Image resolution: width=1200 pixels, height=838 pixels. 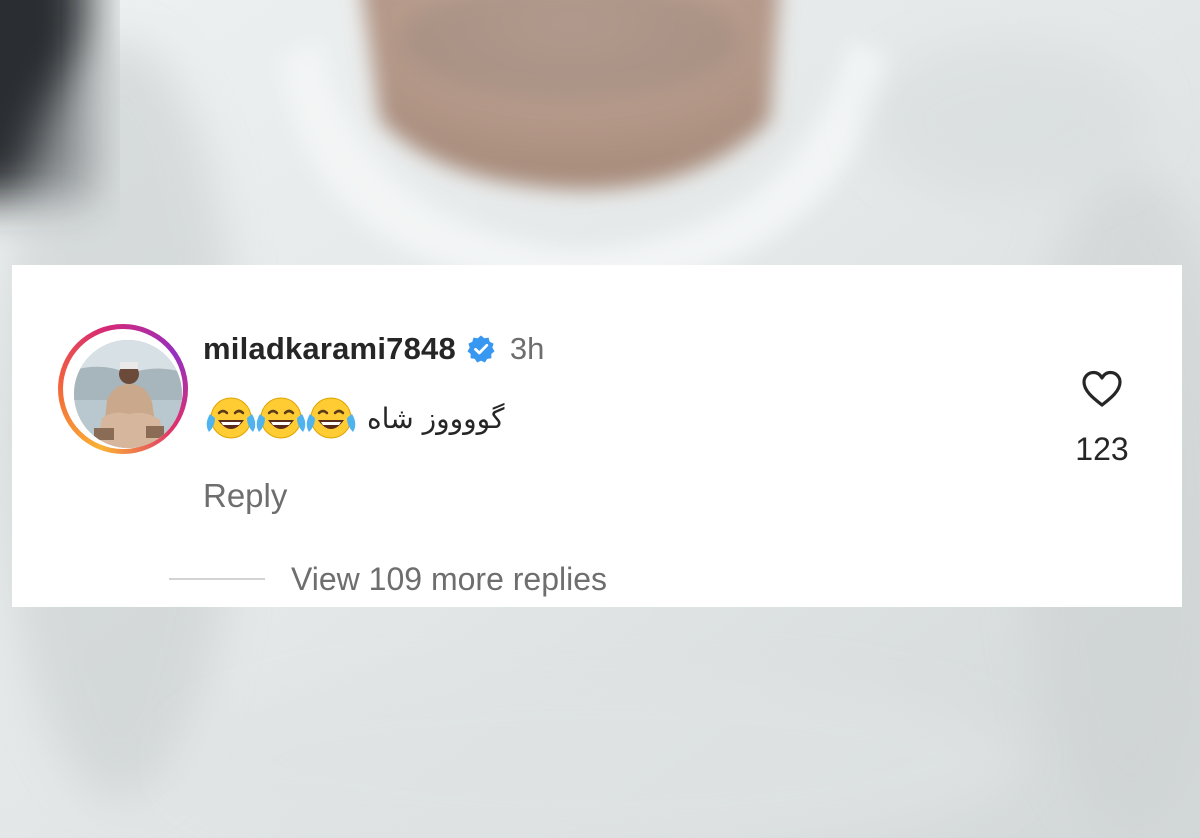 What do you see at coordinates (449, 578) in the screenshot?
I see `view-more-replies-label: View 109 more replies` at bounding box center [449, 578].